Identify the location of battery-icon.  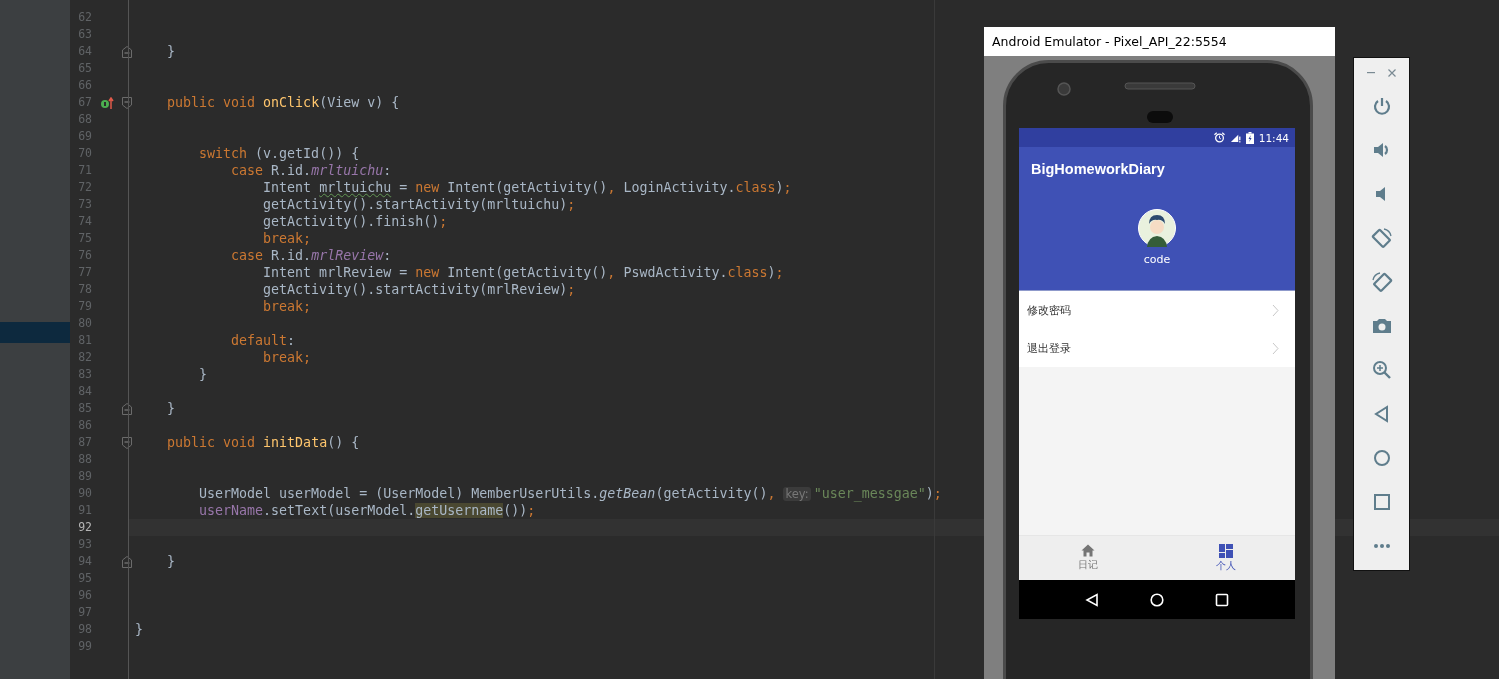
(1249, 137).